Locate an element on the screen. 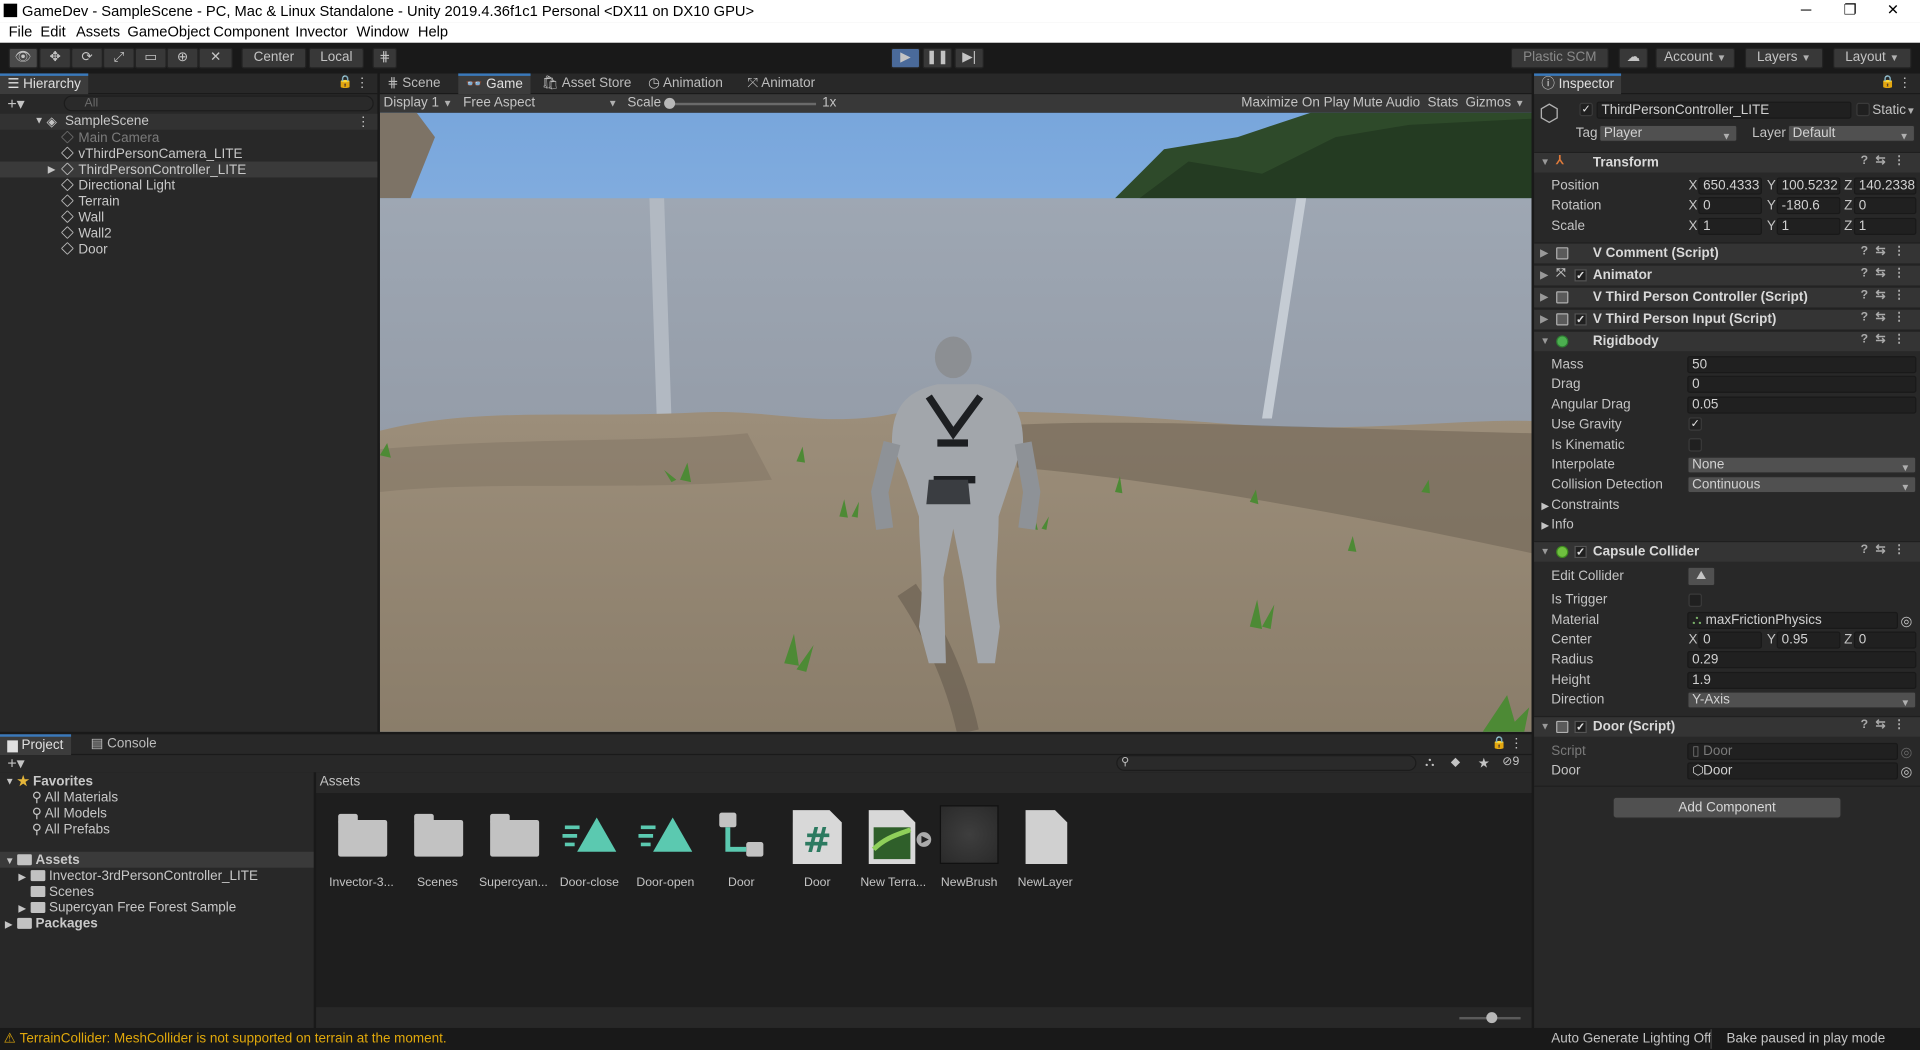 The image size is (1920, 1050). position-z-input: 140.2338 is located at coordinates (1885, 186).